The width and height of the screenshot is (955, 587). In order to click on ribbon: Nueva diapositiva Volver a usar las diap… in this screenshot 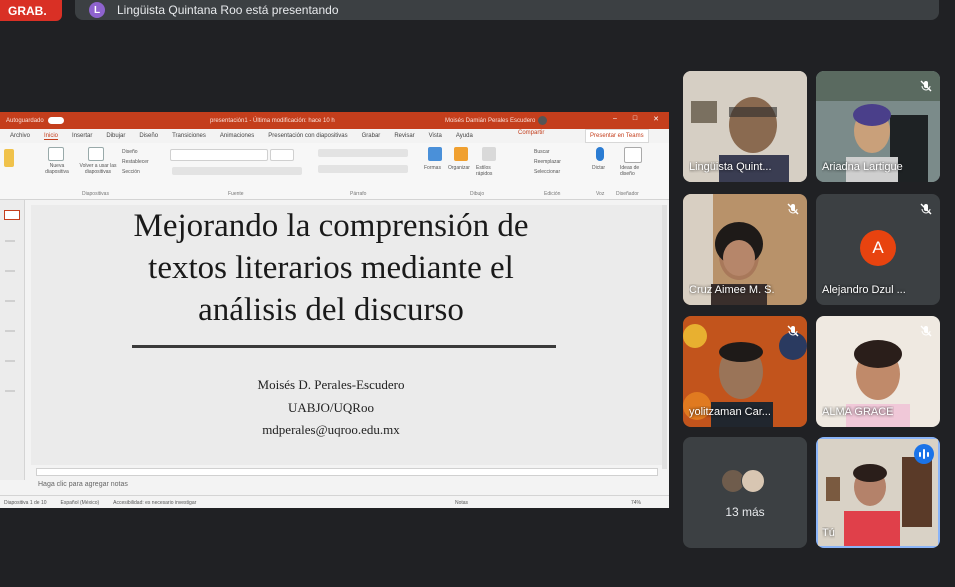, I will do `click(334, 171)`.